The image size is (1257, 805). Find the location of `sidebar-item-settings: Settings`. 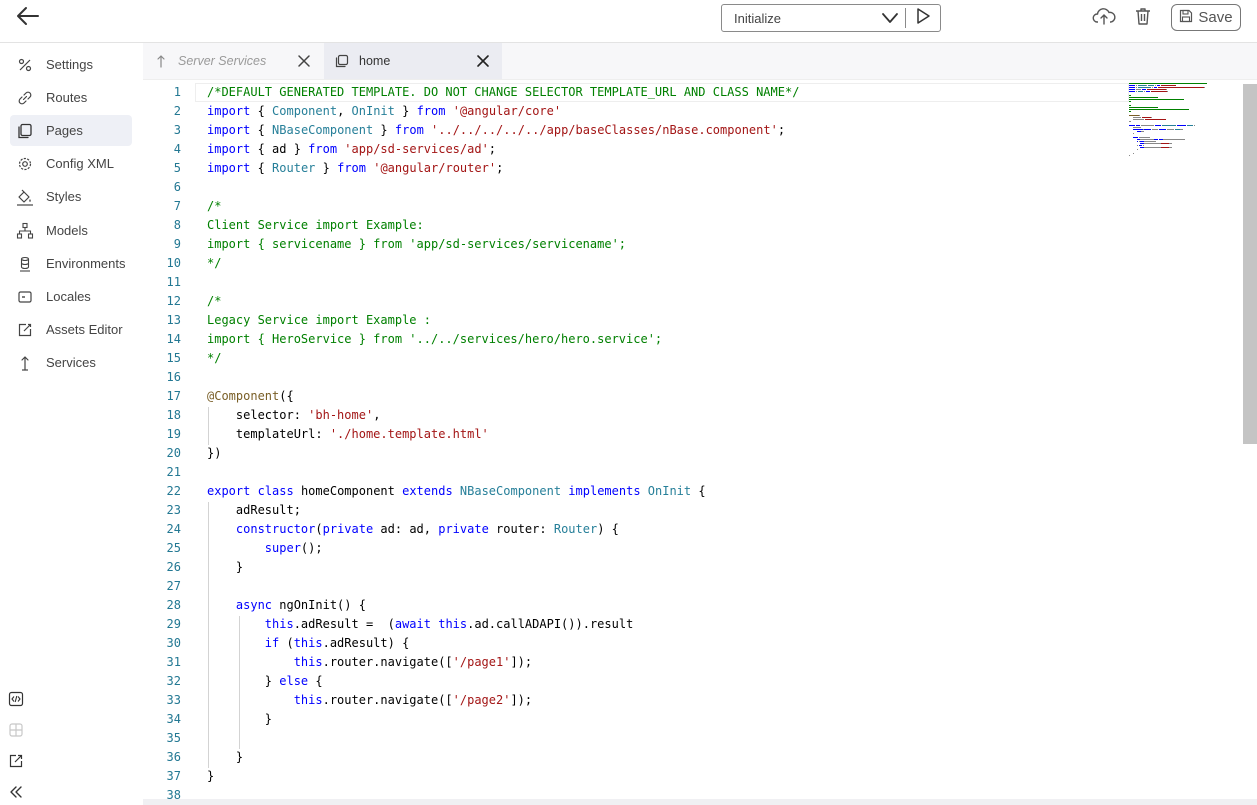

sidebar-item-settings: Settings is located at coordinates (71, 64).